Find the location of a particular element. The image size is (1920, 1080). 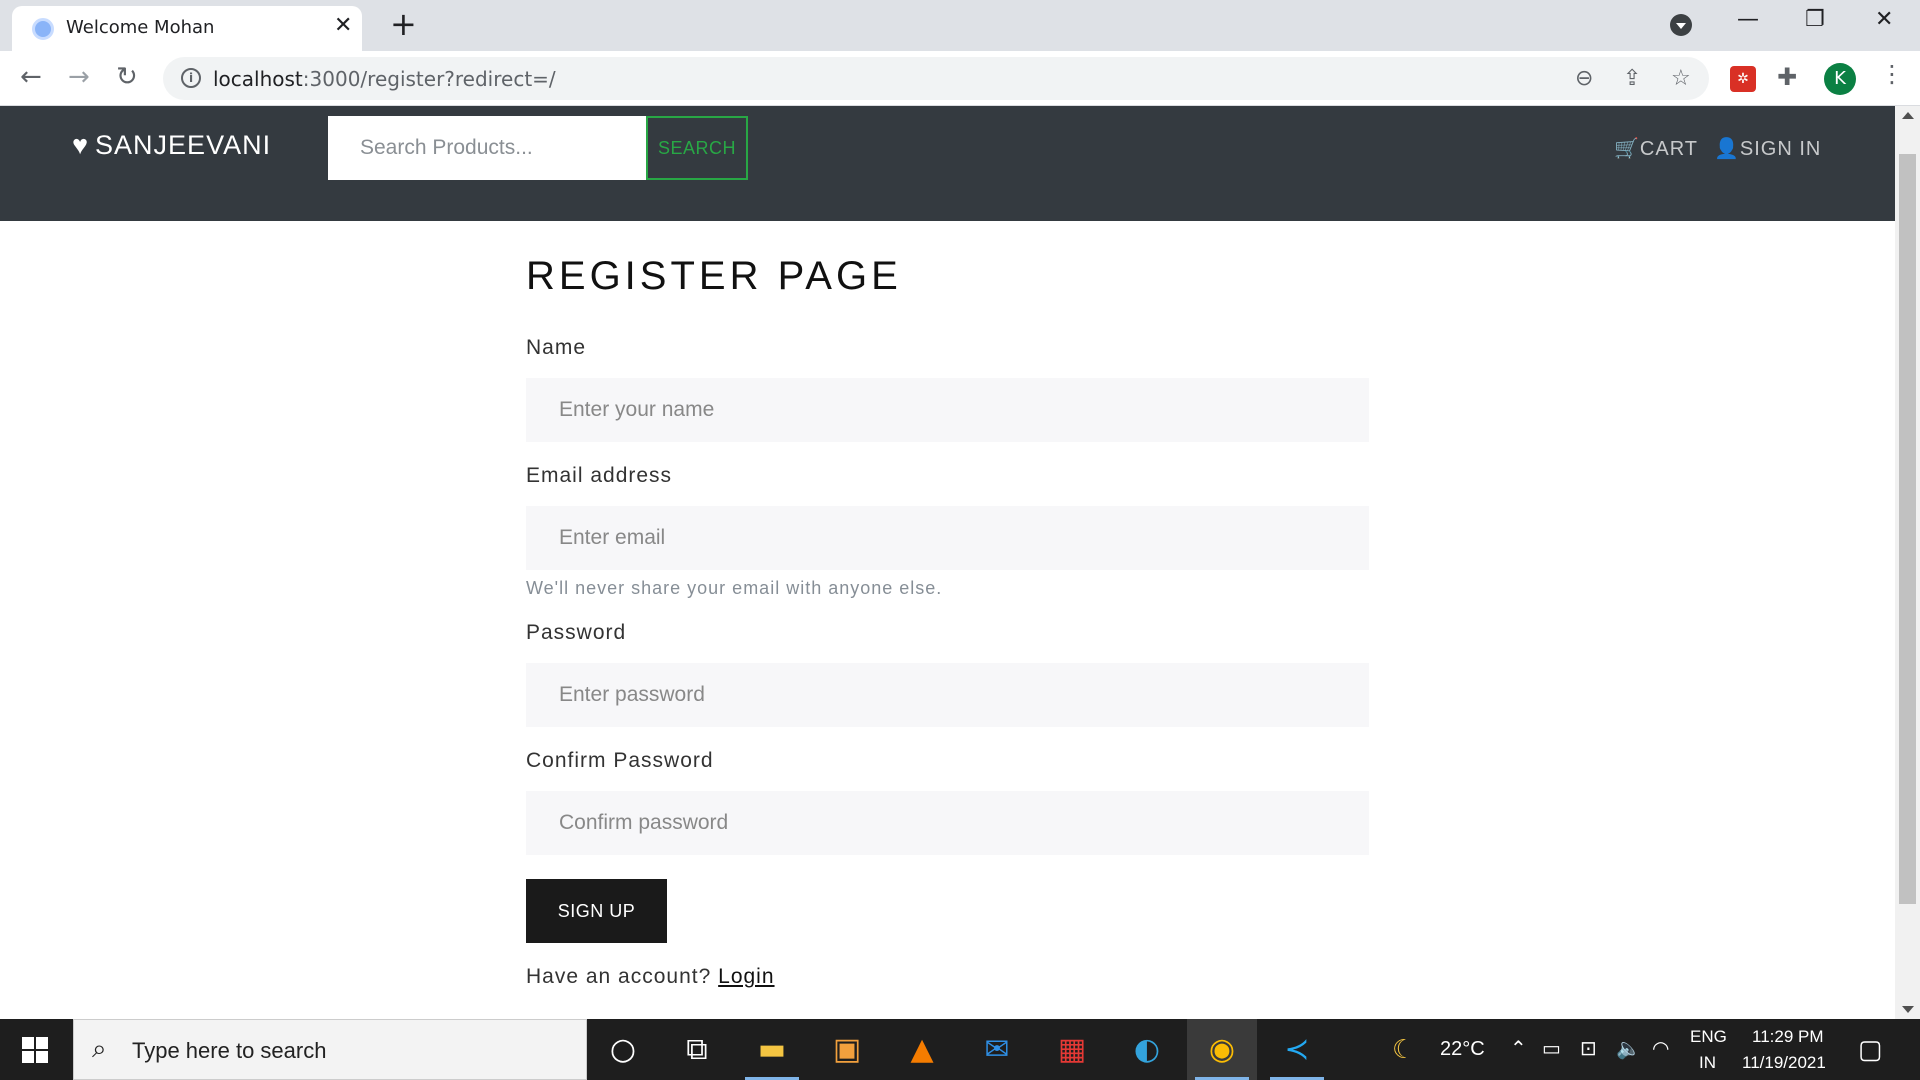

forward-icon: → is located at coordinates (79, 77).